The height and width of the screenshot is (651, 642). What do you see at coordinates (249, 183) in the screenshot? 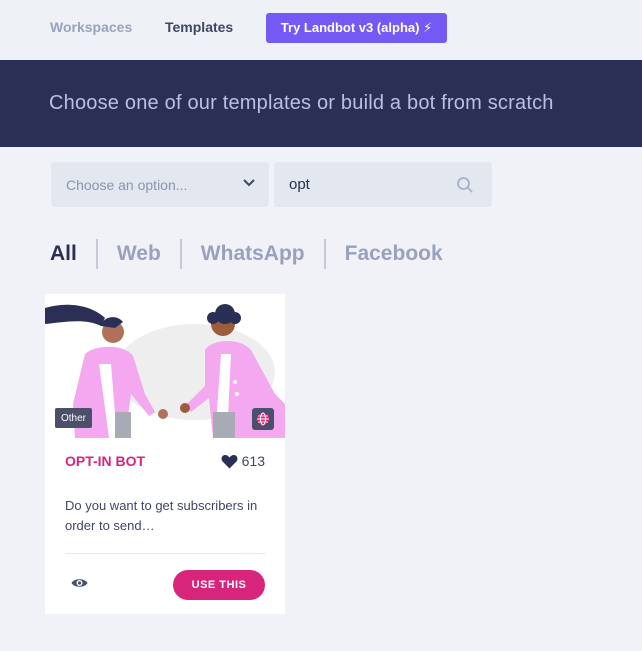
I see `chevron-down-icon` at bounding box center [249, 183].